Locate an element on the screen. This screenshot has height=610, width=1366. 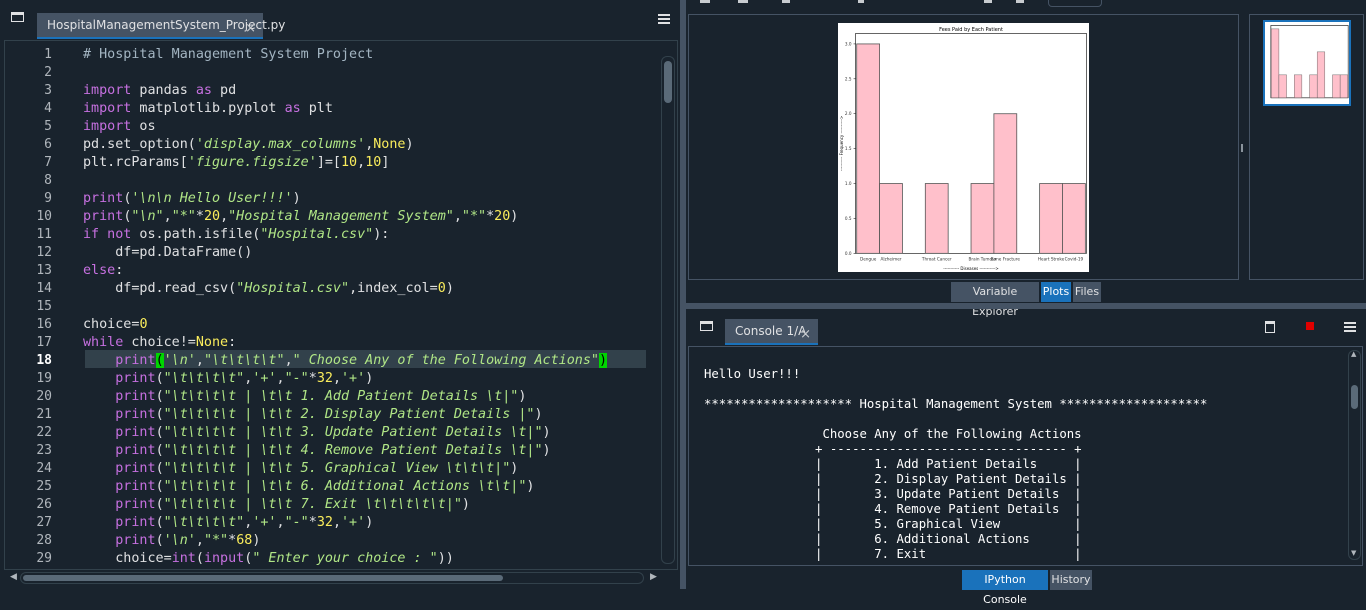
console-tabbar: Console 1/A × is located at coordinates (1026, 328).